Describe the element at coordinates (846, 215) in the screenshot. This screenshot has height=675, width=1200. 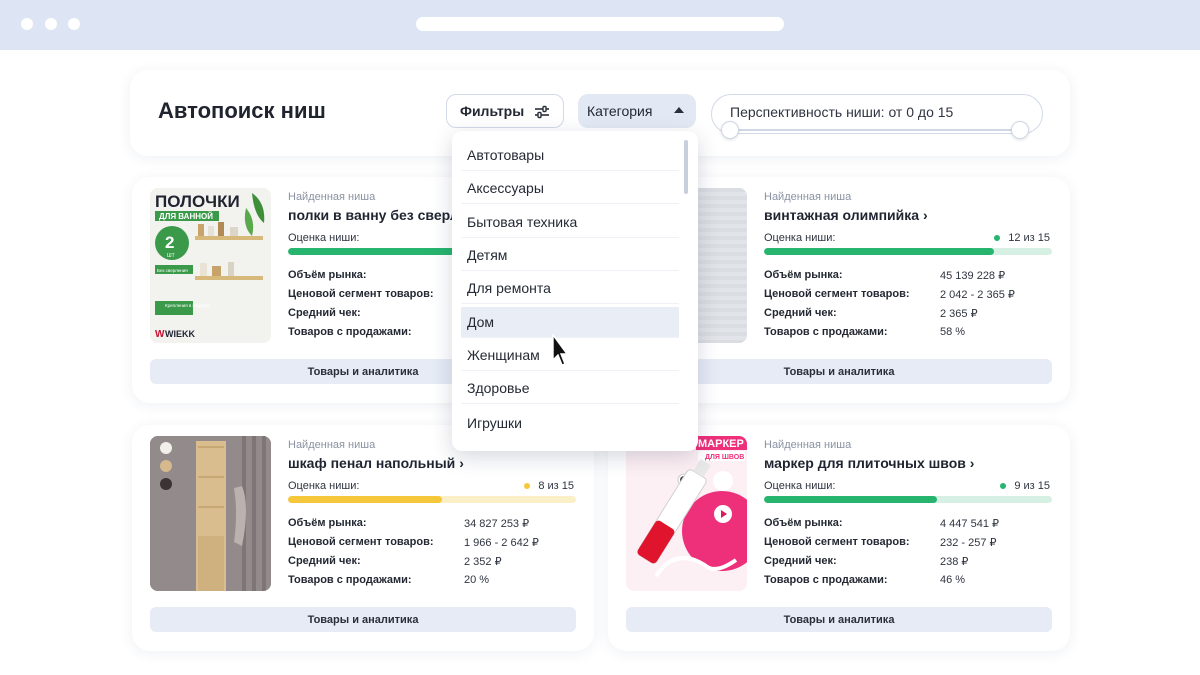
I see `niche-name-link: винтажная олимпийка ›` at that location.